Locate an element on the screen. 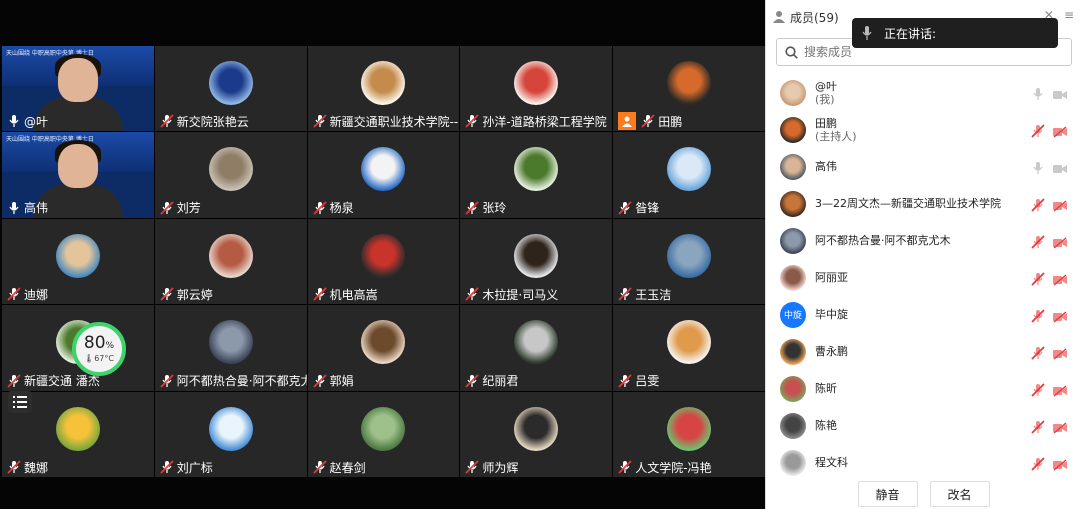 The height and width of the screenshot is (509, 1080). participant-name: 刘芳 is located at coordinates (188, 208).